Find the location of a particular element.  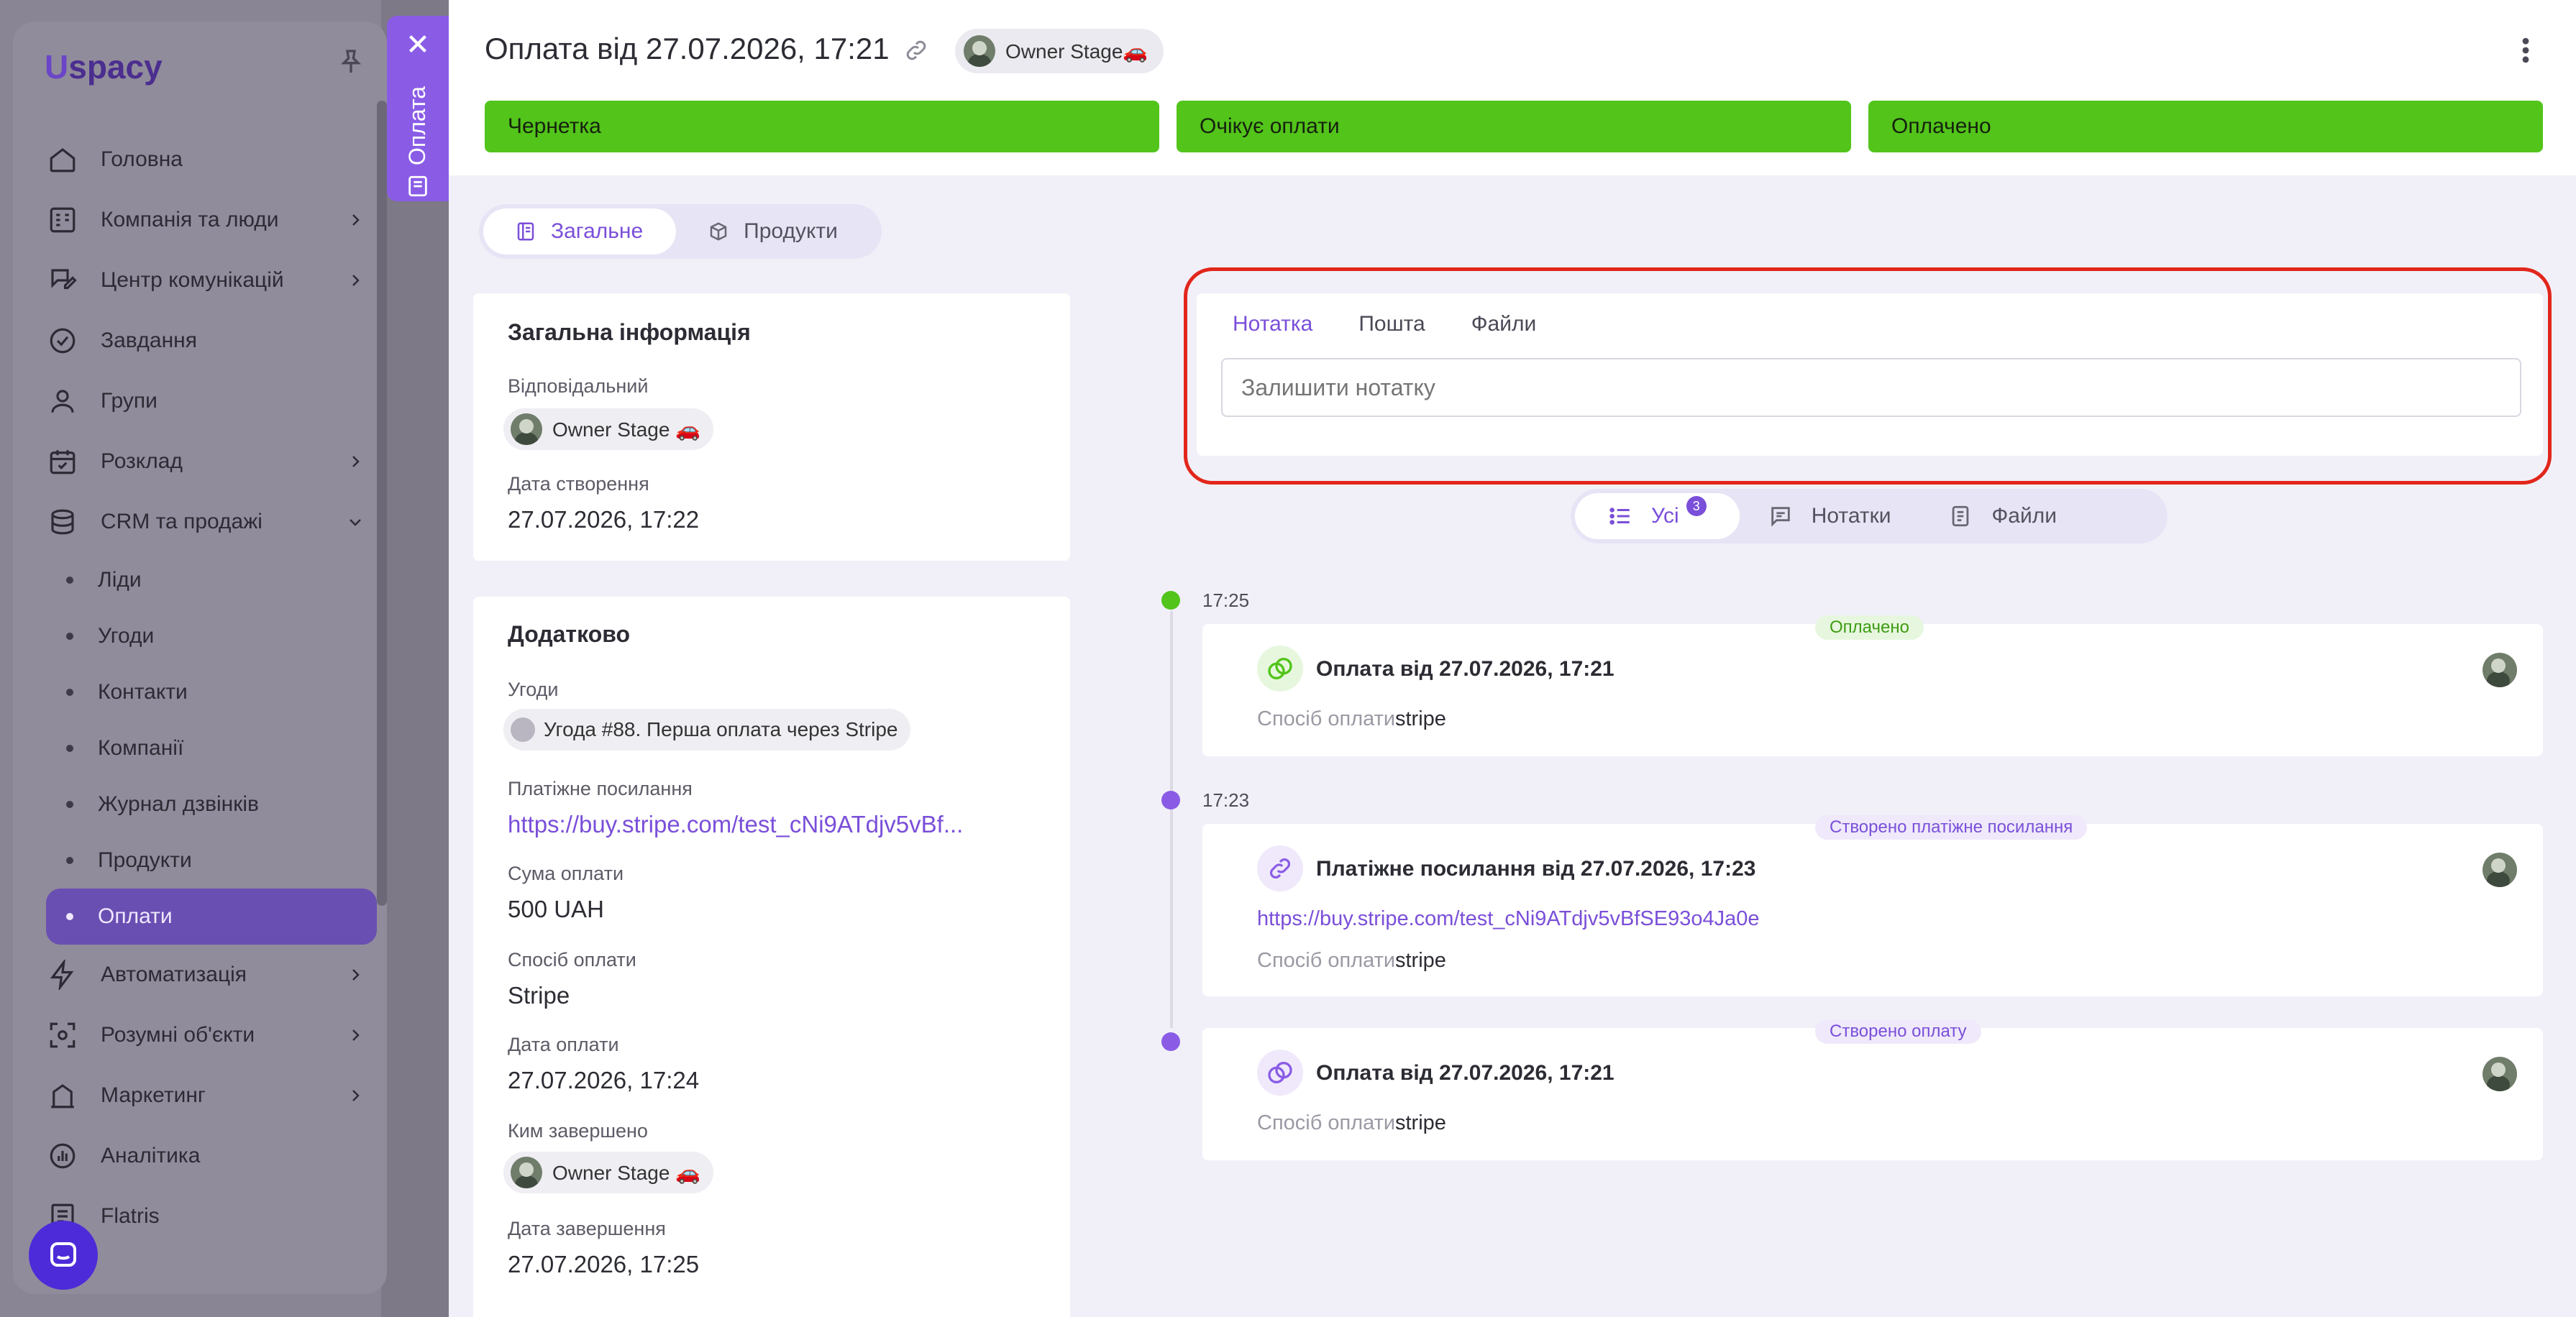

submenu-item-payments: Оплати is located at coordinates (211, 917).